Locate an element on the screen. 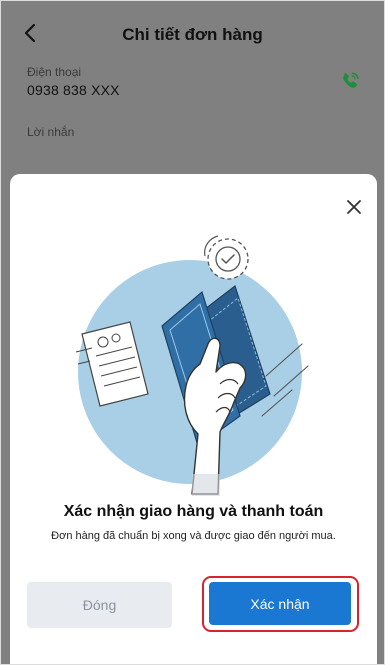 The image size is (385, 665). phone-value: 0938 838 XXX is located at coordinates (73, 90).